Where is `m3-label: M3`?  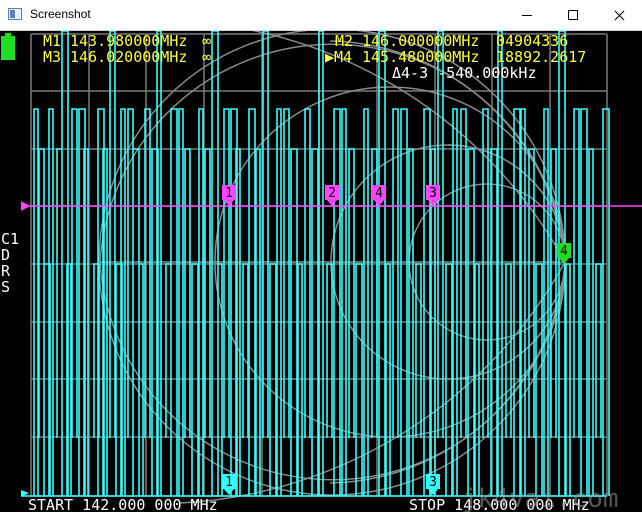 m3-label: M3 is located at coordinates (52, 57).